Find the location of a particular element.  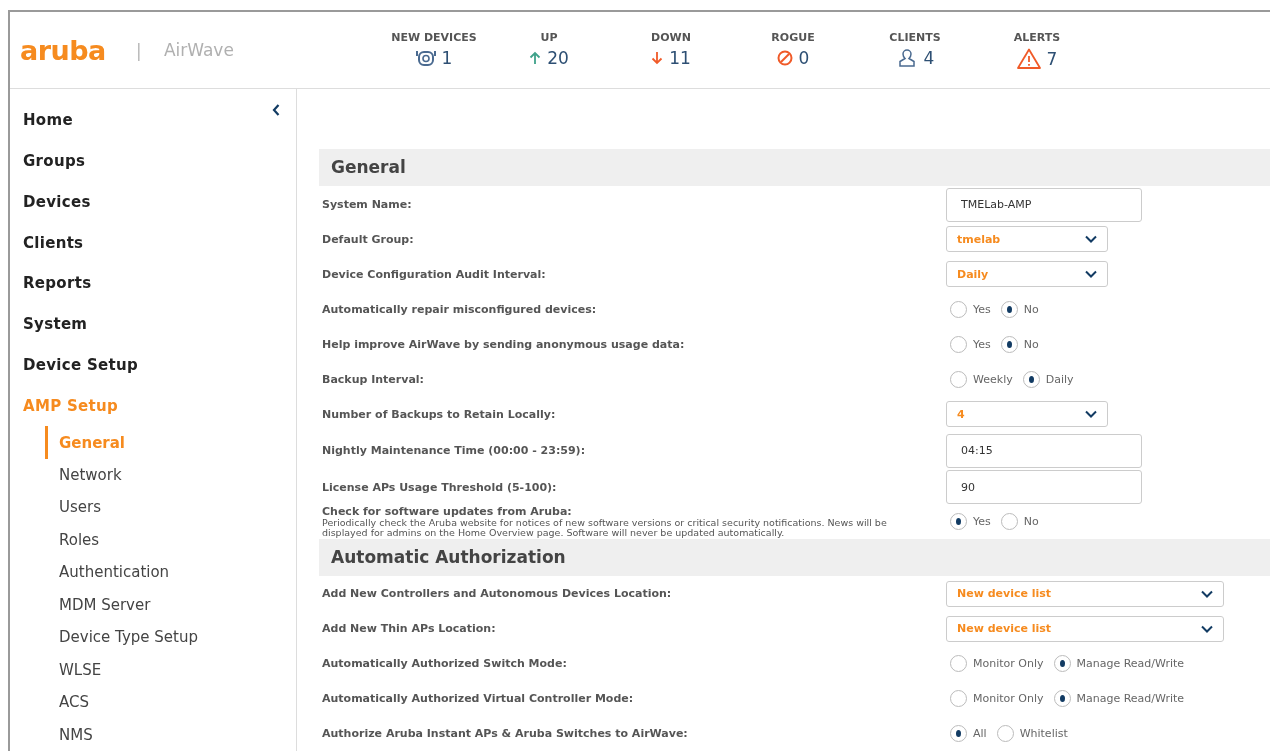

nav-item: Reports is located at coordinates (159, 283).